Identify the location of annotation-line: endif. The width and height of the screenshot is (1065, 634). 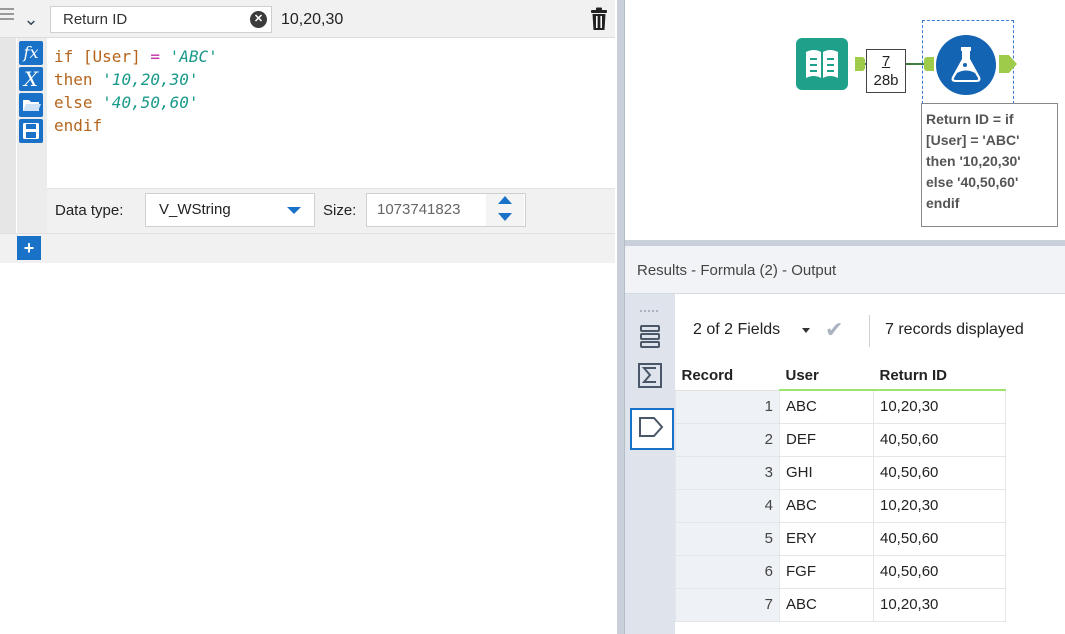
(943, 203).